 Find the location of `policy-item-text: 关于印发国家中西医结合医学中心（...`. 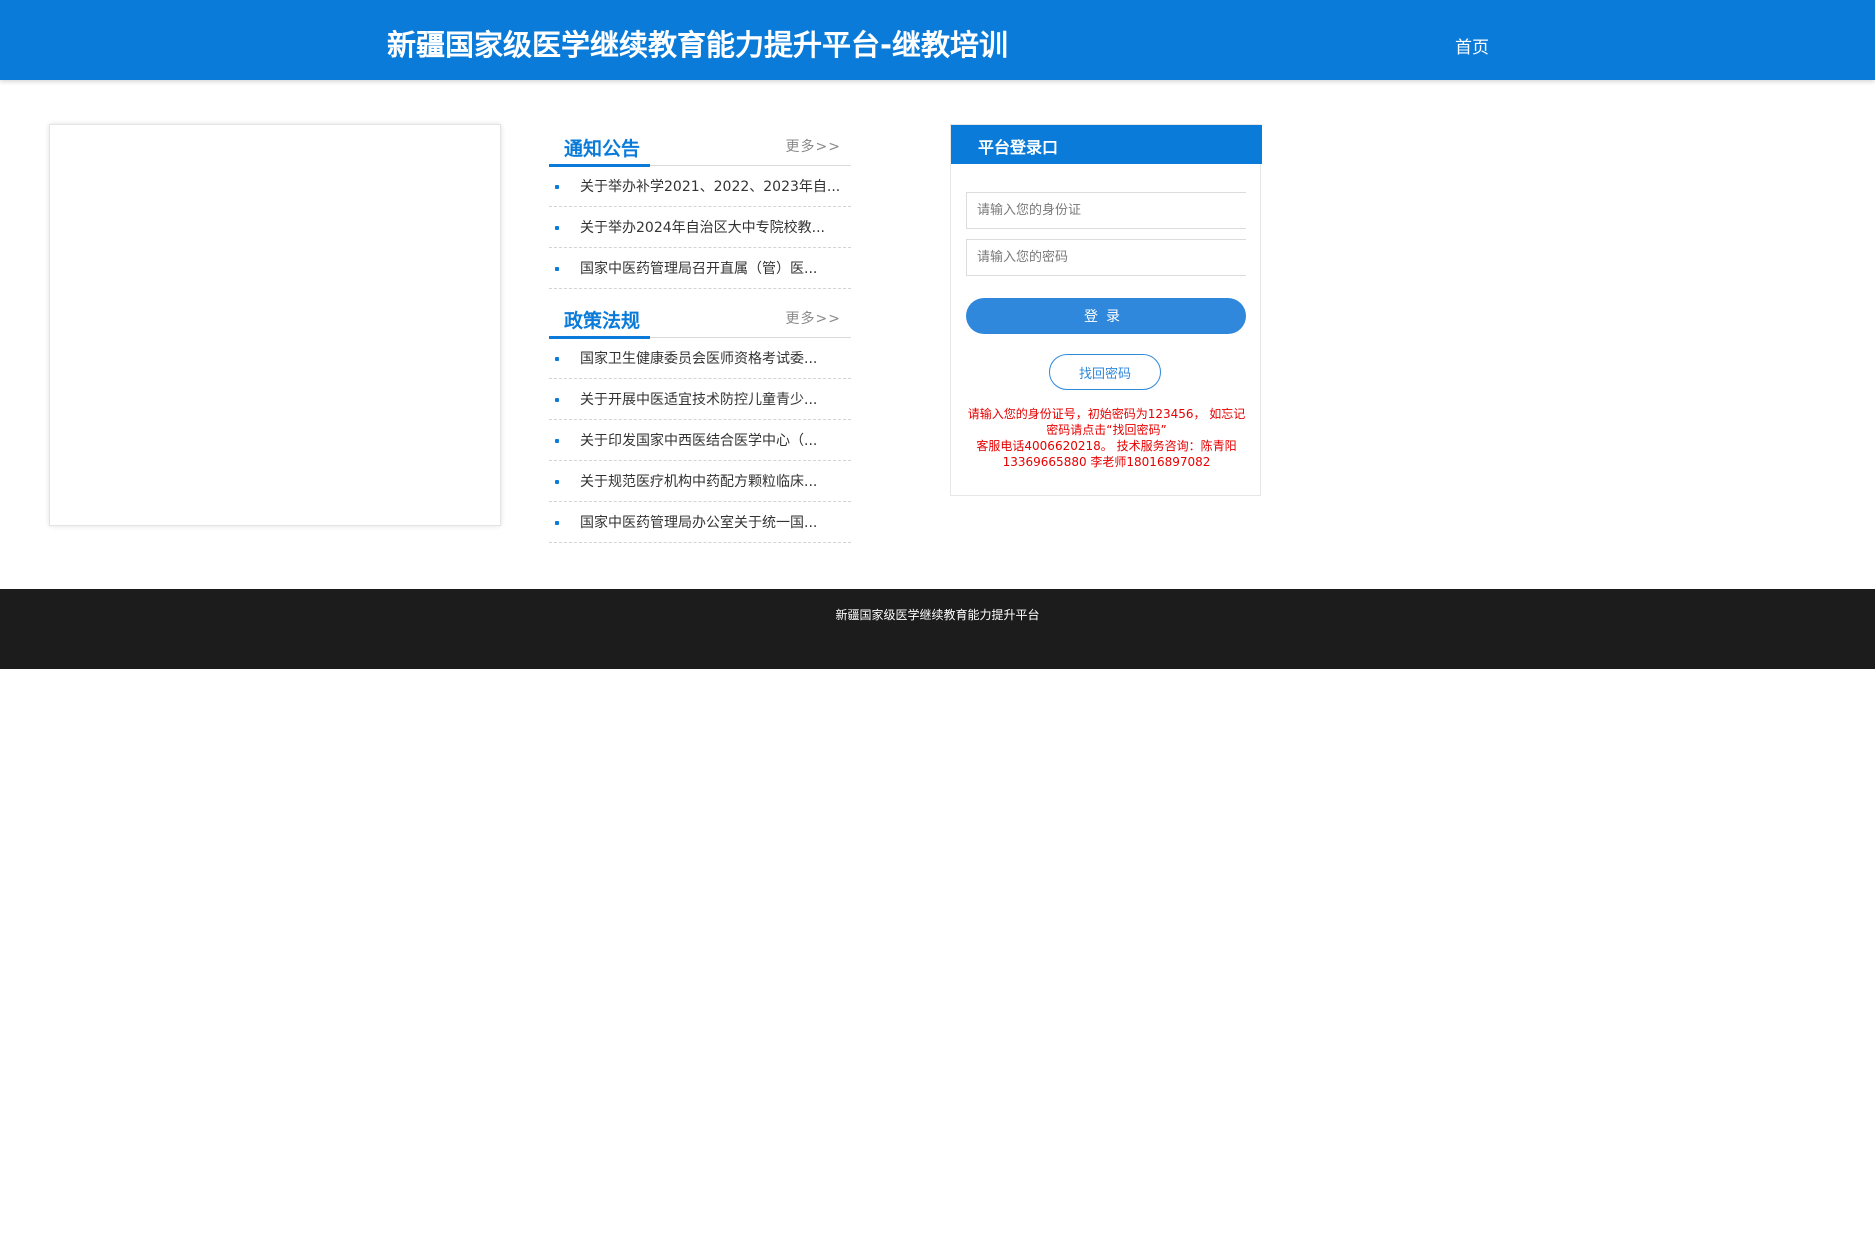

policy-item-text: 关于印发国家中西医结合医学中心（... is located at coordinates (711, 440).